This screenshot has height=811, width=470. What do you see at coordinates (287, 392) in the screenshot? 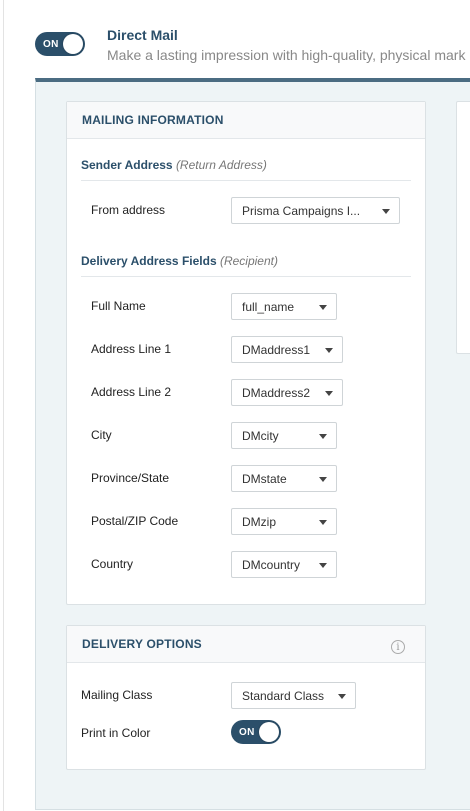
I see `address-line-2-select: DMaddress2` at bounding box center [287, 392].